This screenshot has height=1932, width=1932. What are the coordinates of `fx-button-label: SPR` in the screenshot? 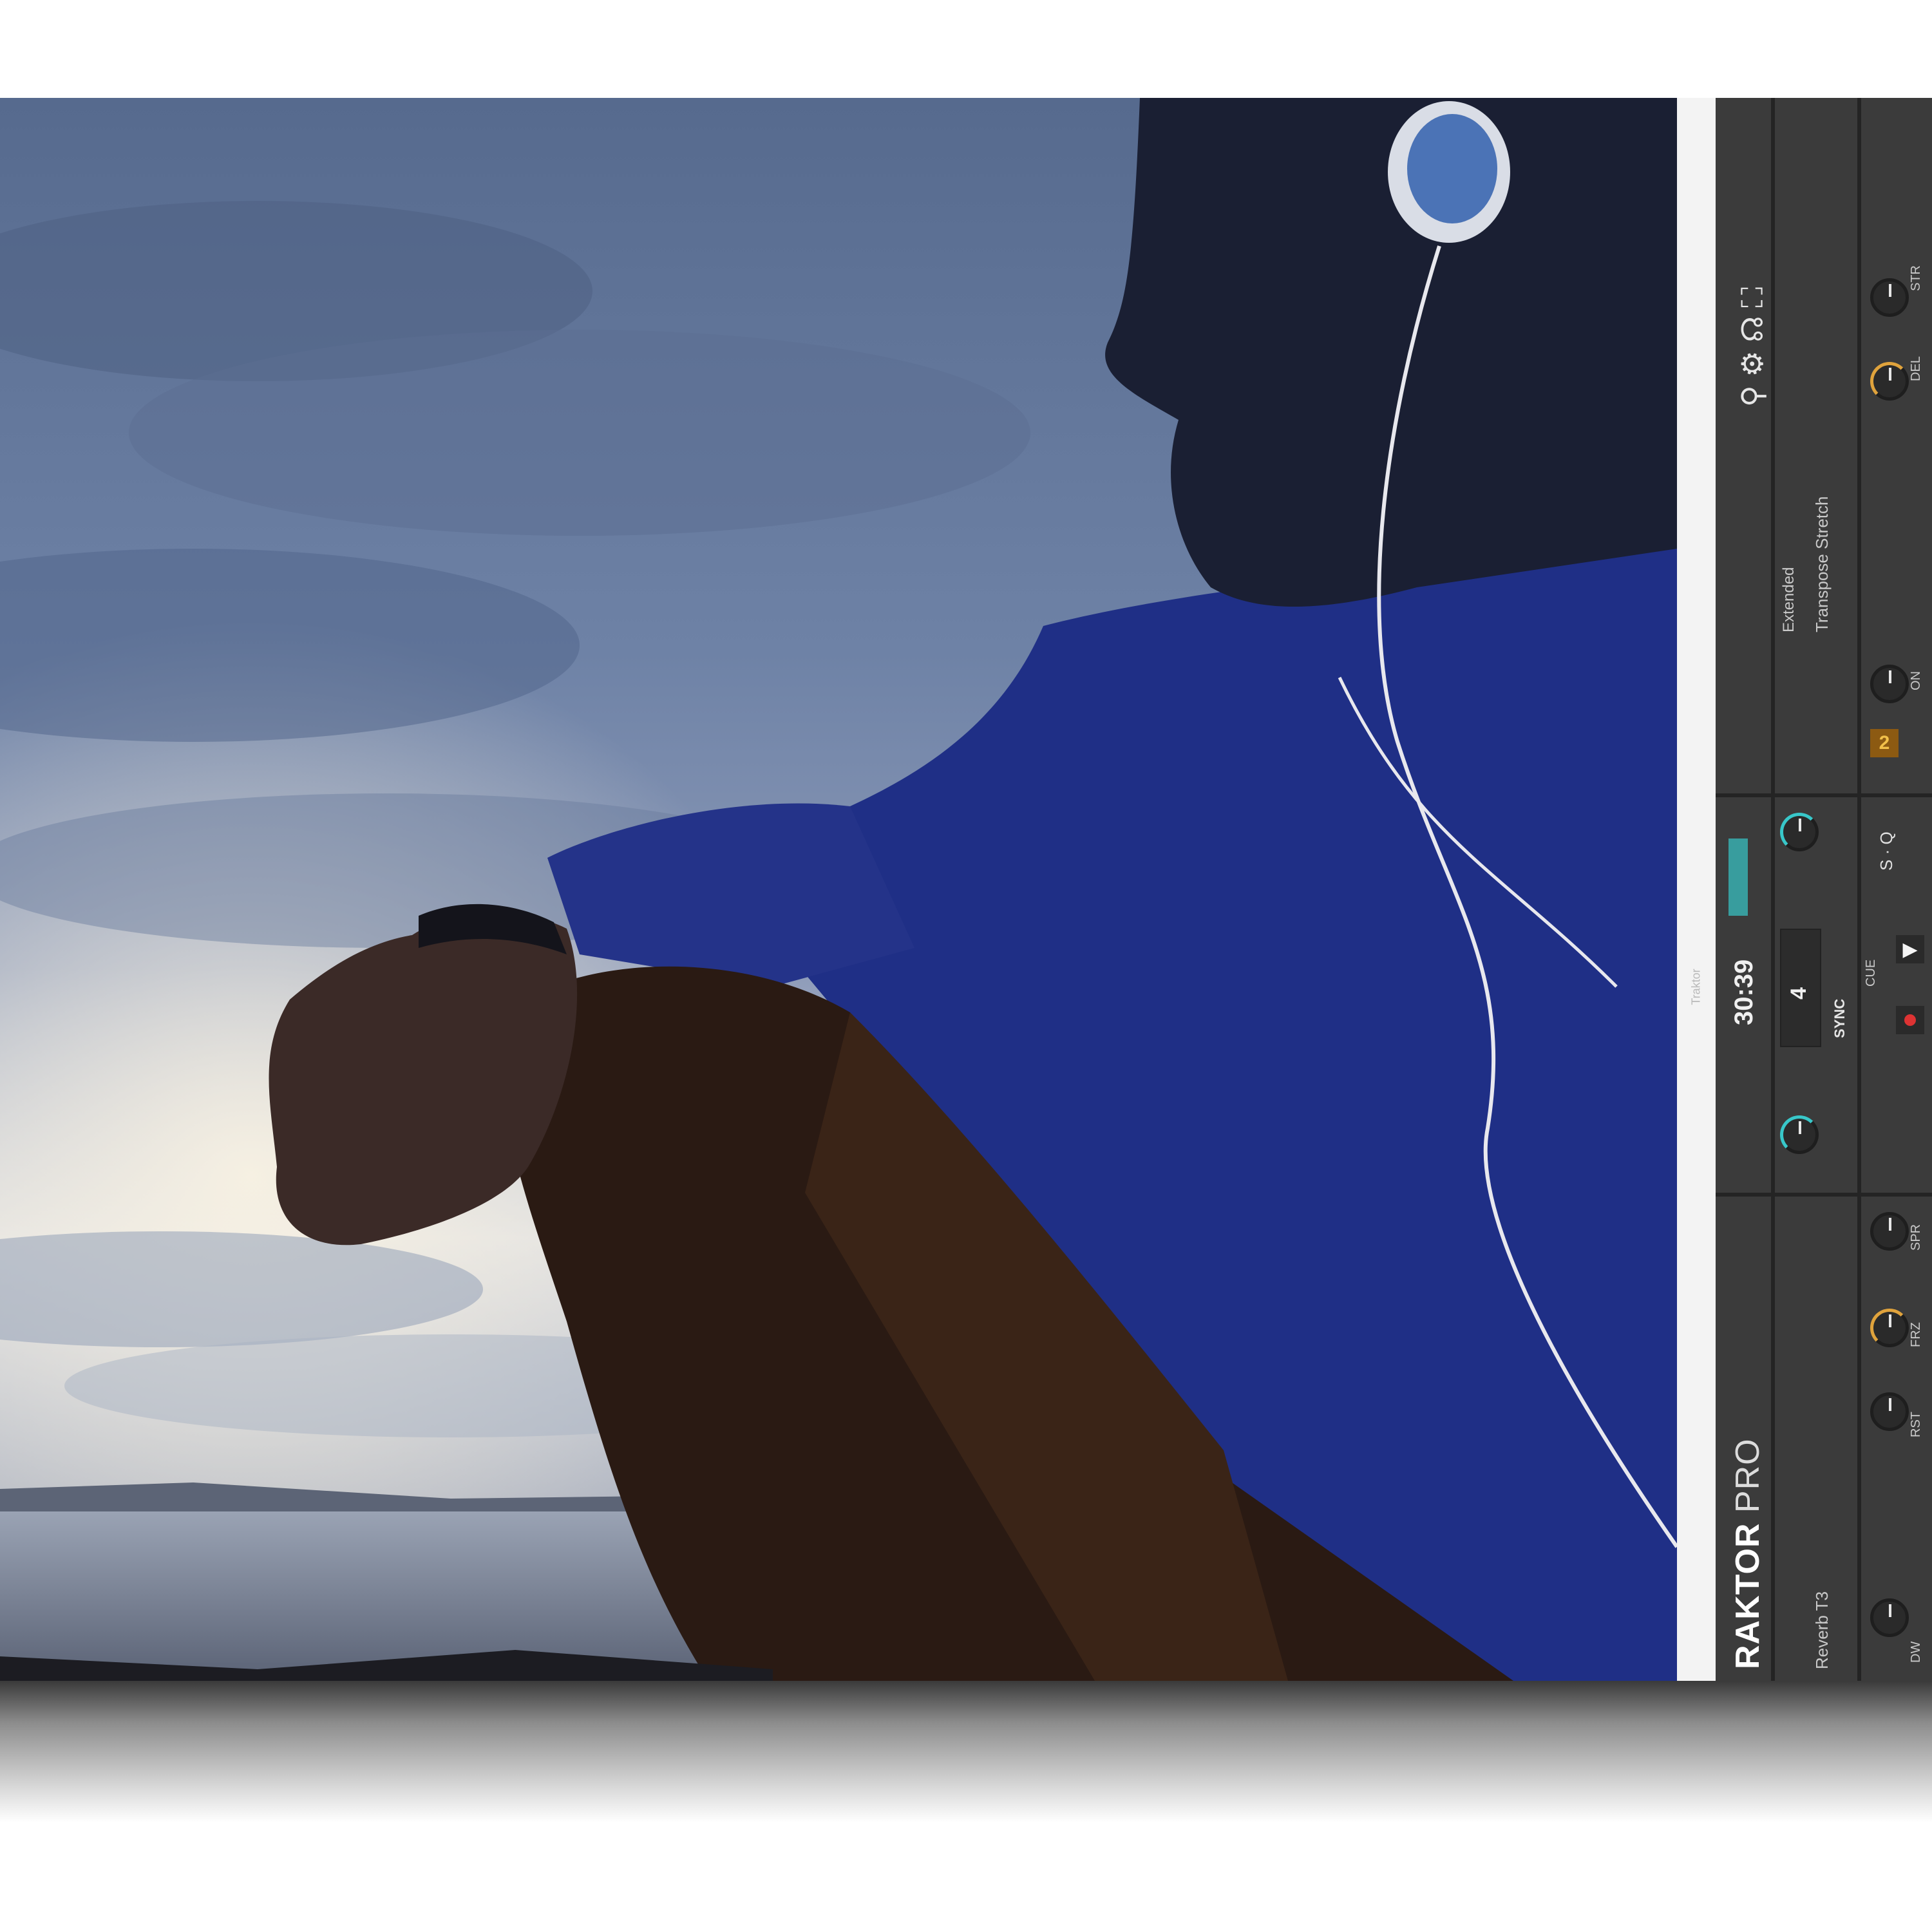 It's located at (1917, 1237).